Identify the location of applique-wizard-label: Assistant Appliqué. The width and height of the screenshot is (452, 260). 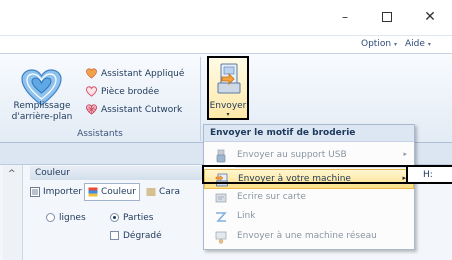
(143, 73).